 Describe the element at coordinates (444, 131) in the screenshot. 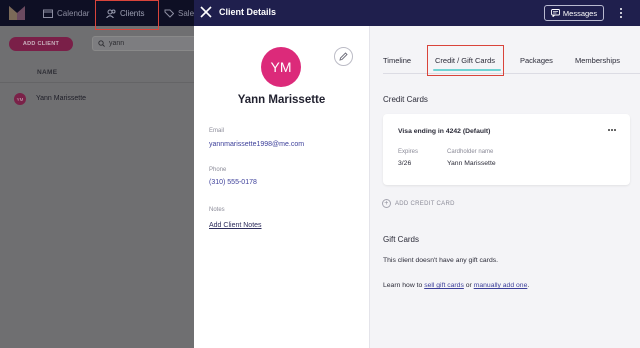

I see `credit-card-title: Visa ending in 4242 (Default)` at that location.